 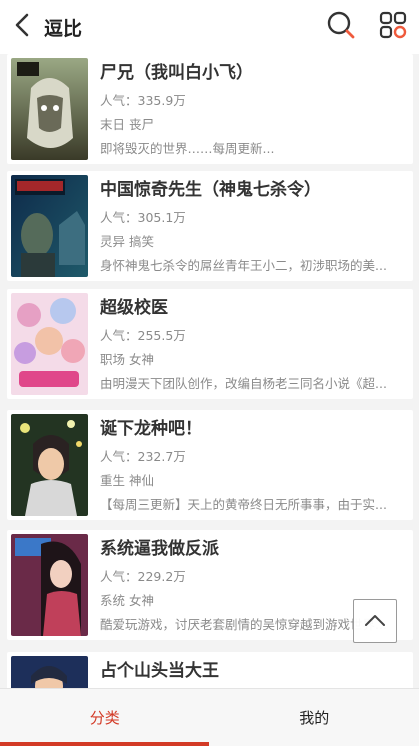 I want to click on scroll-to-top-button, so click(x=375, y=621).